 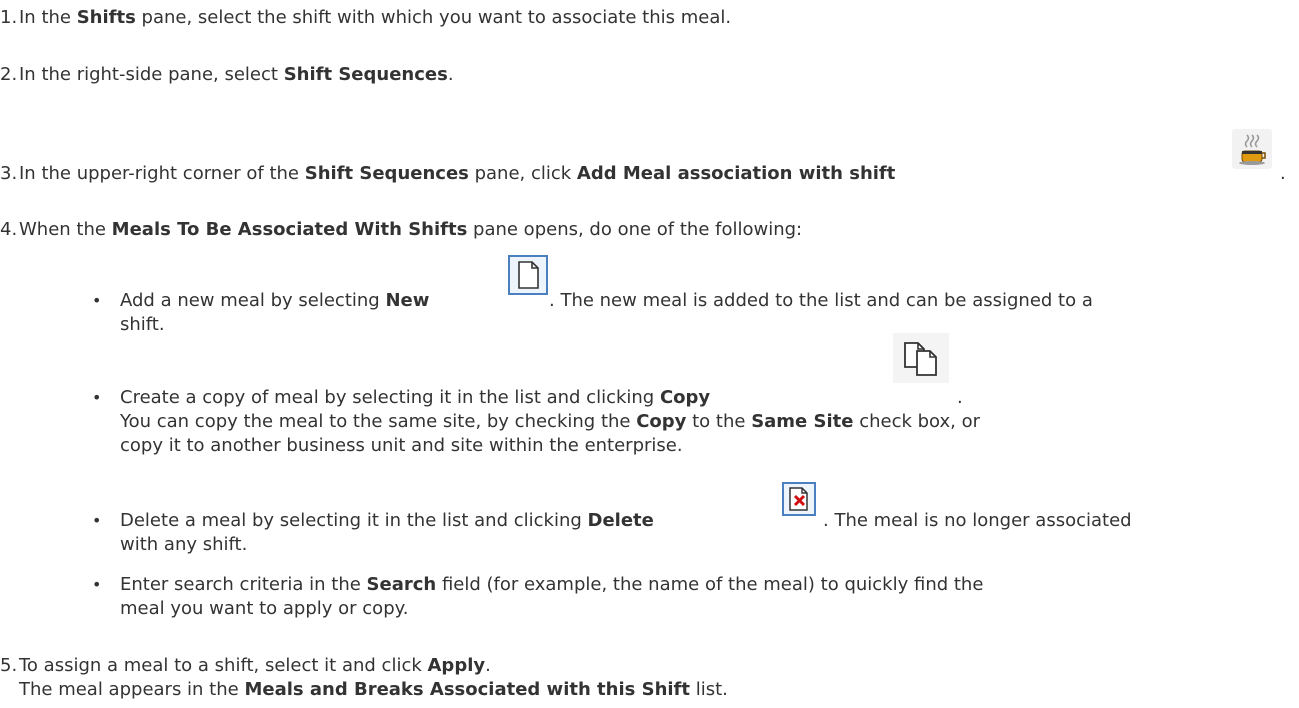 What do you see at coordinates (184, 544) in the screenshot?
I see `bullet-delete-line2: with any shift.` at bounding box center [184, 544].